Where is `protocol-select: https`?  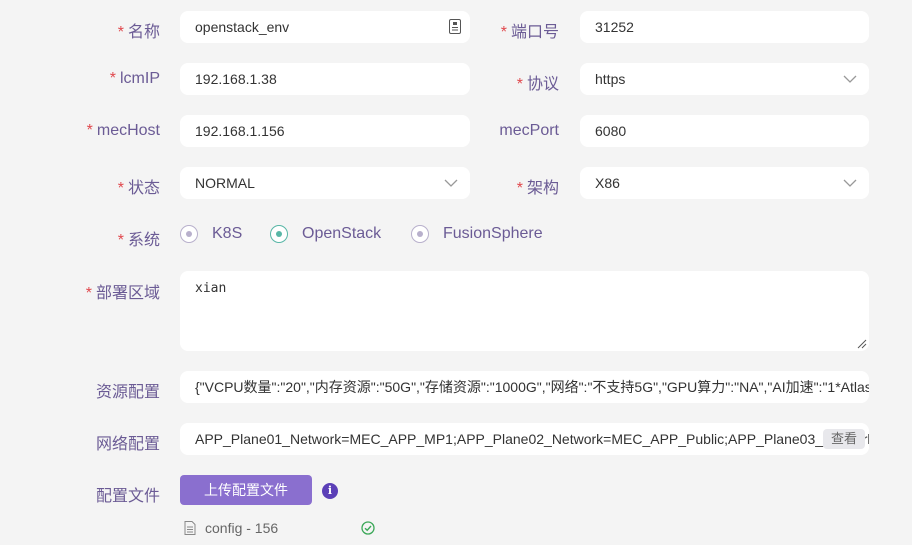
protocol-select: https is located at coordinates (724, 79).